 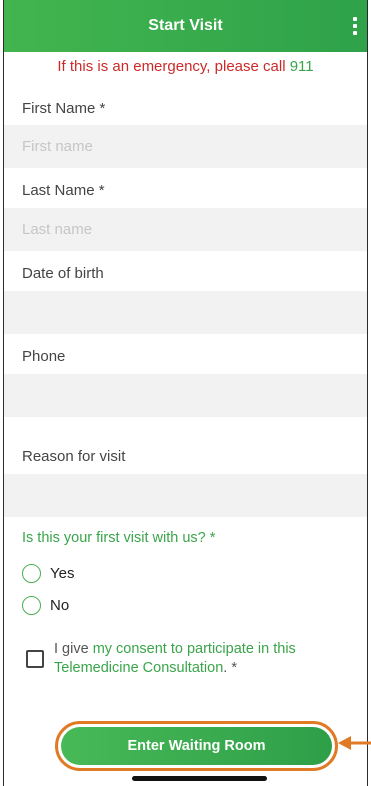 I want to click on enter-waiting-room-button: Enter Waiting Room, so click(x=196, y=746).